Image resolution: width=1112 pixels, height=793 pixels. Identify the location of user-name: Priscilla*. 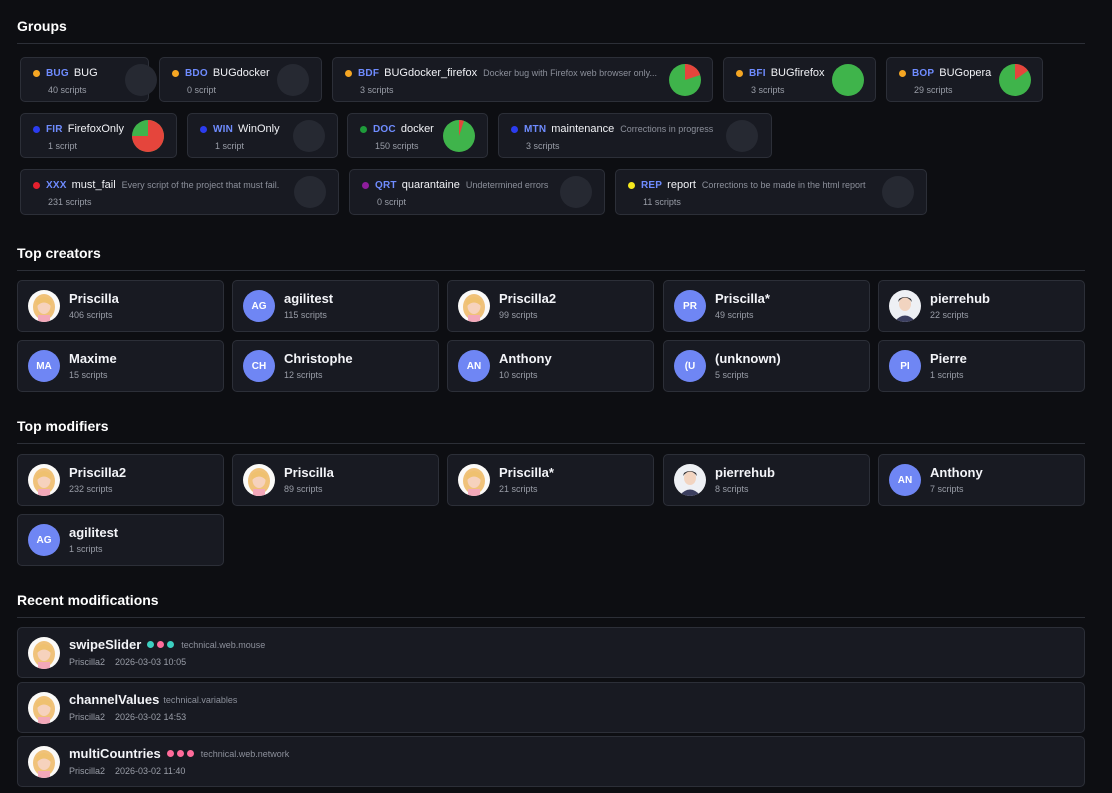
(526, 472).